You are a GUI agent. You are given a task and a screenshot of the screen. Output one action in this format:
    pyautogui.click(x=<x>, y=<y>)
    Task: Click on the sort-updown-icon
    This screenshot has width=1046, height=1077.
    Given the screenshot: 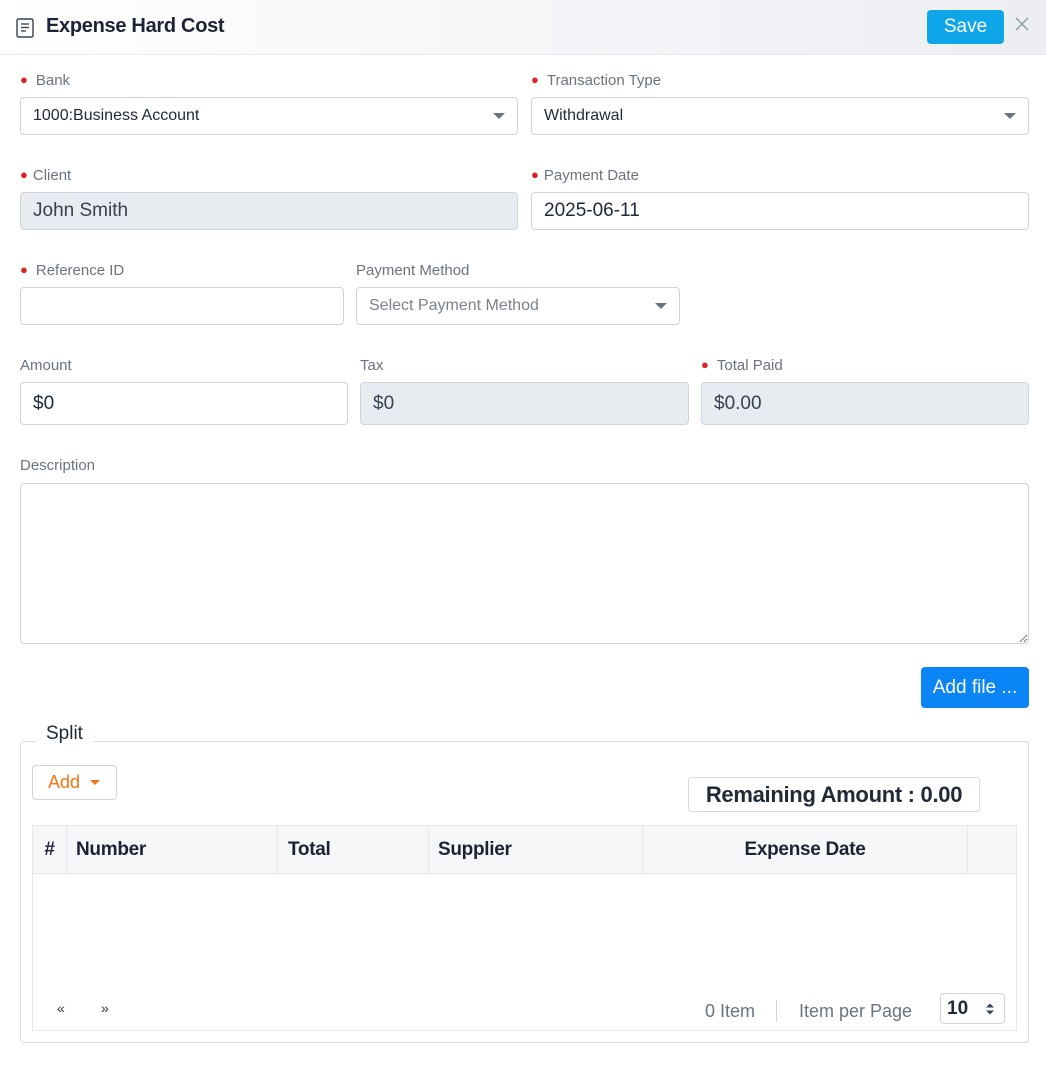 What is the action you would take?
    pyautogui.click(x=990, y=1009)
    